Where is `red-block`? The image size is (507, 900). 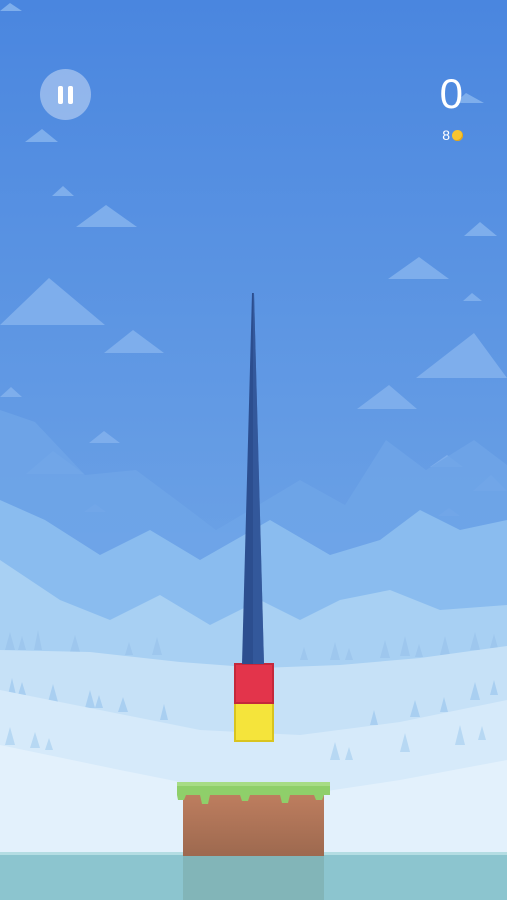 red-block is located at coordinates (254, 683).